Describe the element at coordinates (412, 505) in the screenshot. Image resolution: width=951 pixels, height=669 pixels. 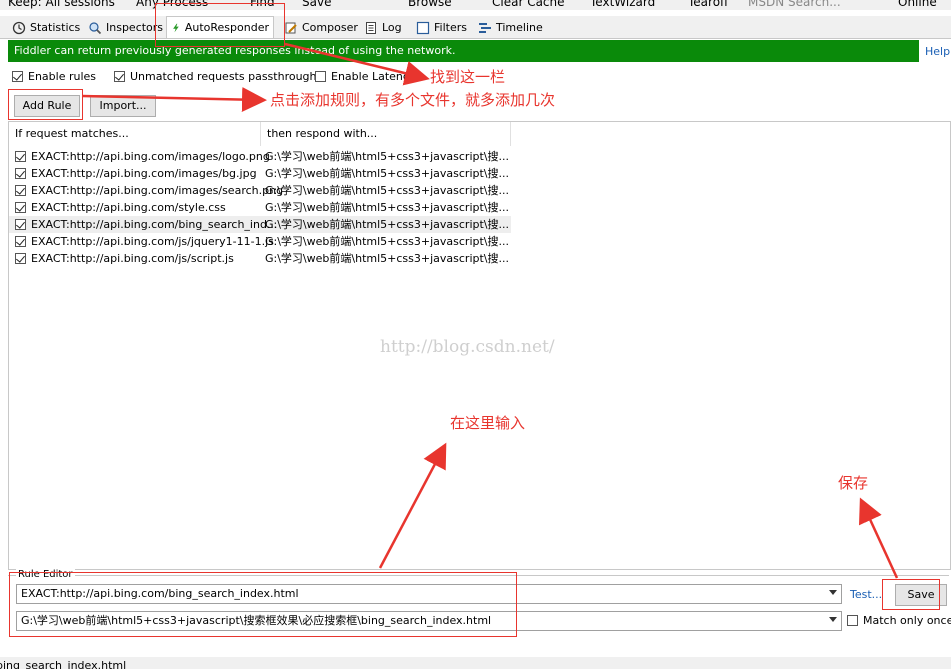
I see `arrow-to-editor` at that location.